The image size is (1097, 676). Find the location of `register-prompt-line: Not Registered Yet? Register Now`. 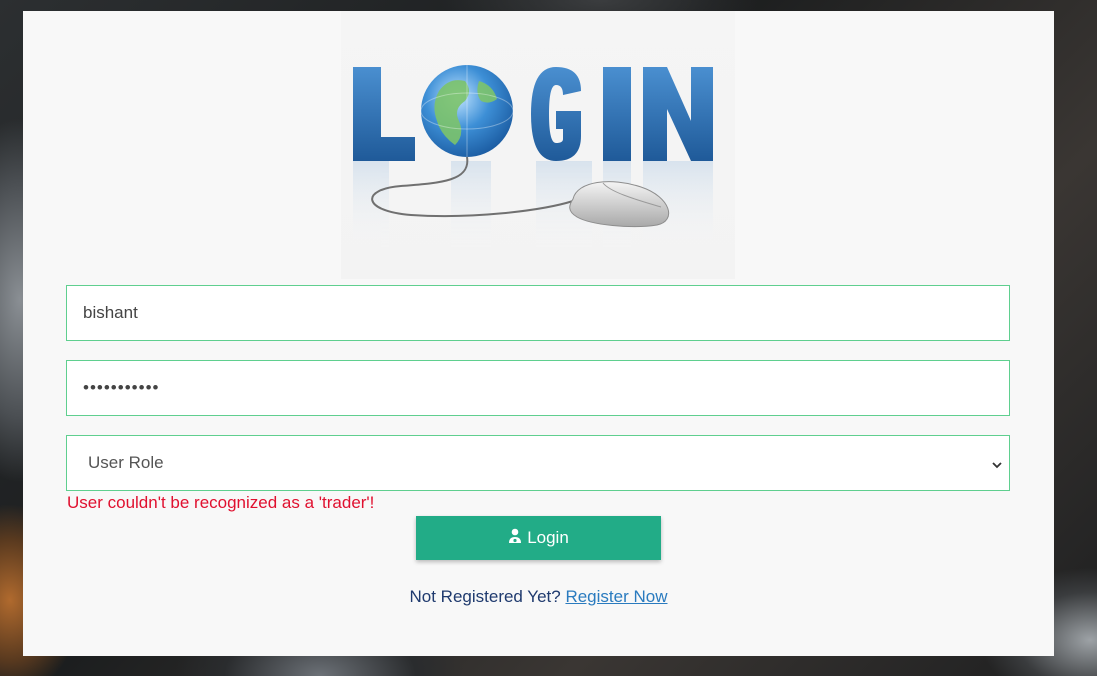

register-prompt-line: Not Registered Yet? Register Now is located at coordinates (538, 597).